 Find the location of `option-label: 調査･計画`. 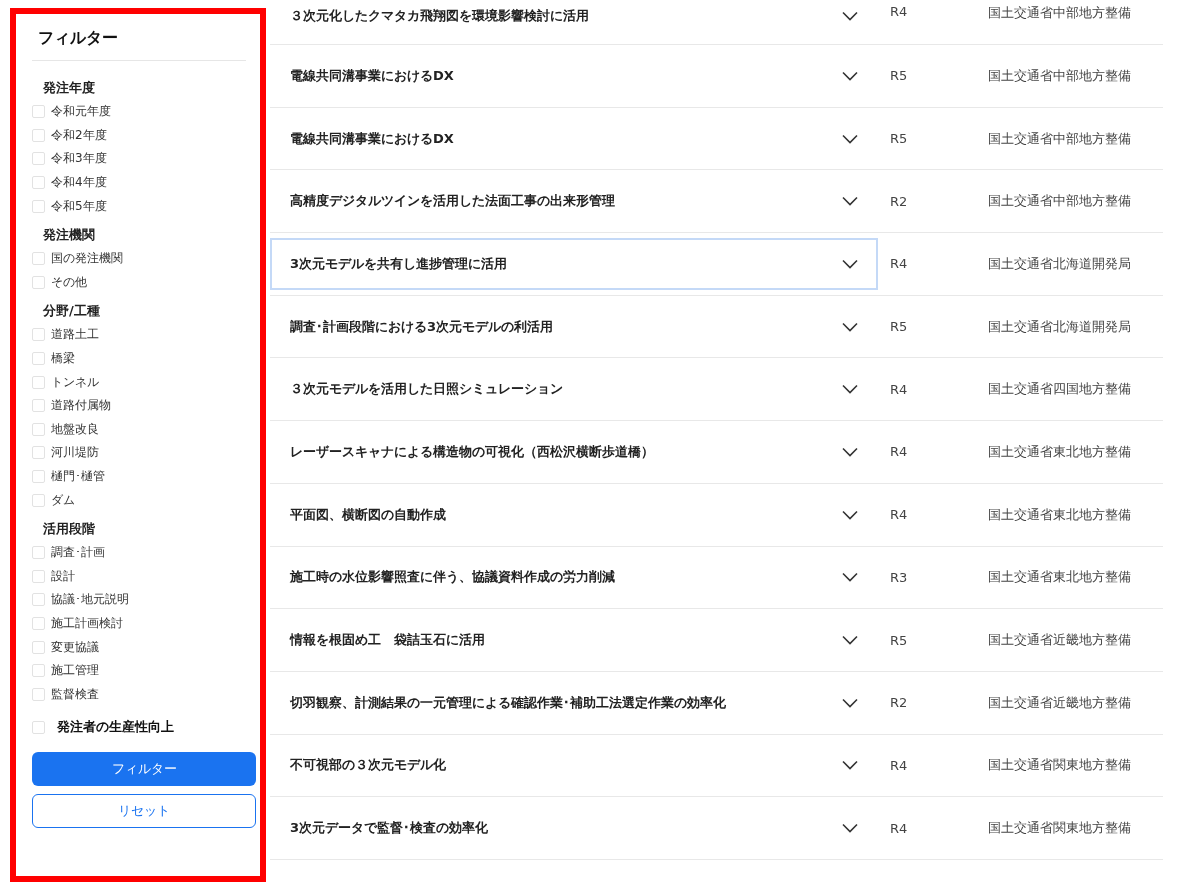

option-label: 調査･計画 is located at coordinates (78, 553).